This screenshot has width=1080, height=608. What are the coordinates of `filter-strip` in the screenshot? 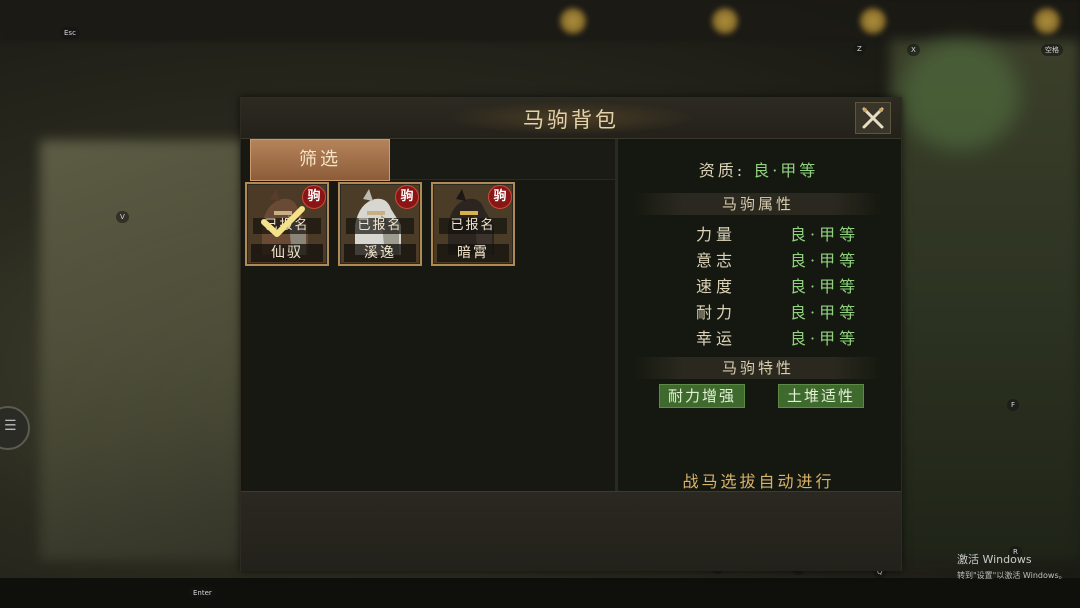 It's located at (501, 160).